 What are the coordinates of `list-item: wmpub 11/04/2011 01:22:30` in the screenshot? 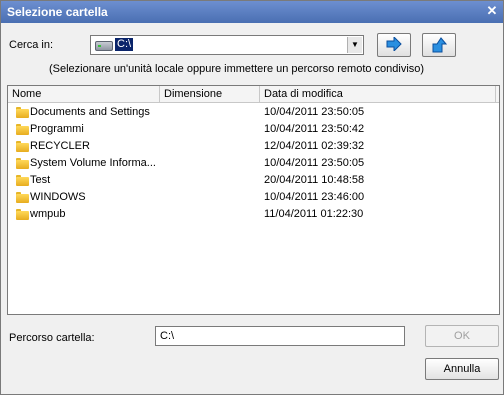 It's located at (253, 214).